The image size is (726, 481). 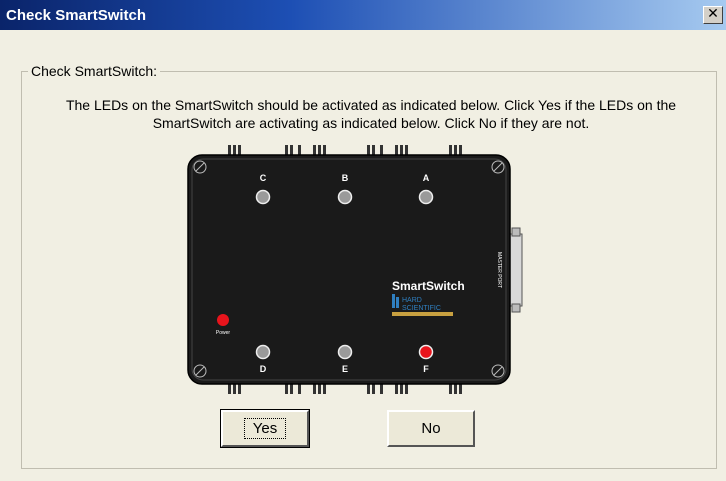 What do you see at coordinates (426, 369) in the screenshot?
I see `led-label-f: F` at bounding box center [426, 369].